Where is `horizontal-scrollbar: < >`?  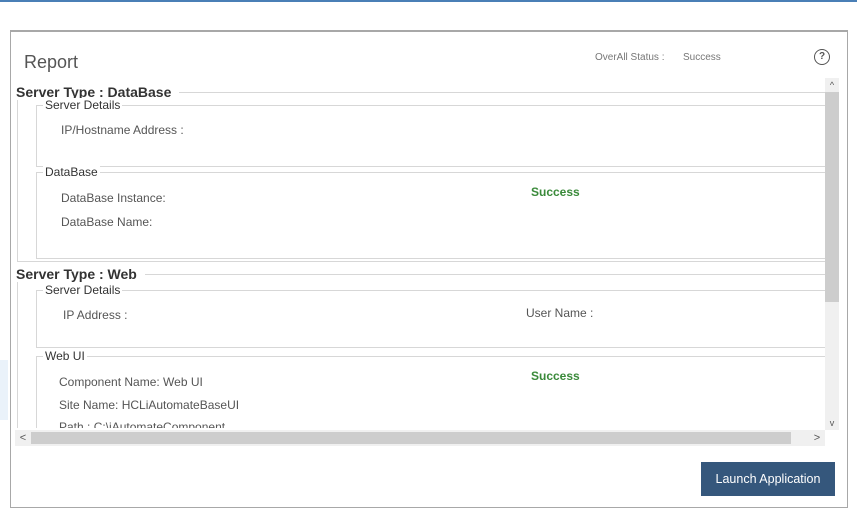 horizontal-scrollbar: < > is located at coordinates (420, 438).